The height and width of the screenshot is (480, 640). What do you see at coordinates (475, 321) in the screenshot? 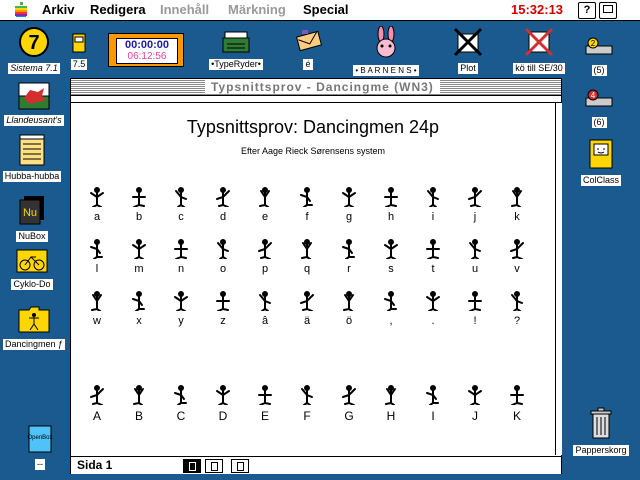
I see `glyph-character-label: !` at bounding box center [475, 321].